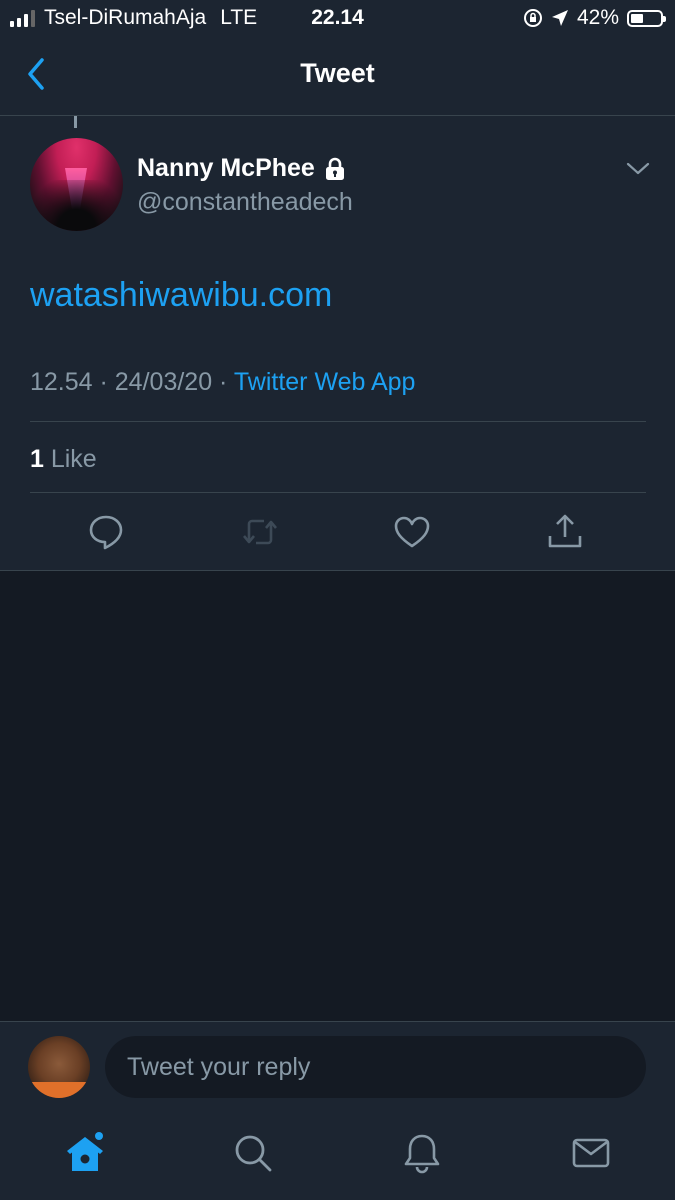  I want to click on reply-input: Tweet your reply, so click(375, 1067).